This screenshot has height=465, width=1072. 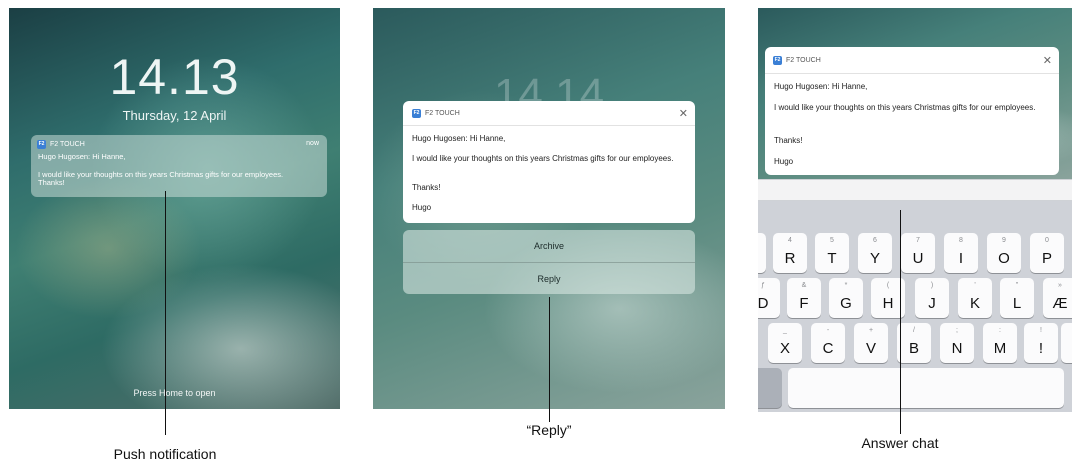 What do you see at coordinates (1017, 298) in the screenshot?
I see `key-l: " L` at bounding box center [1017, 298].